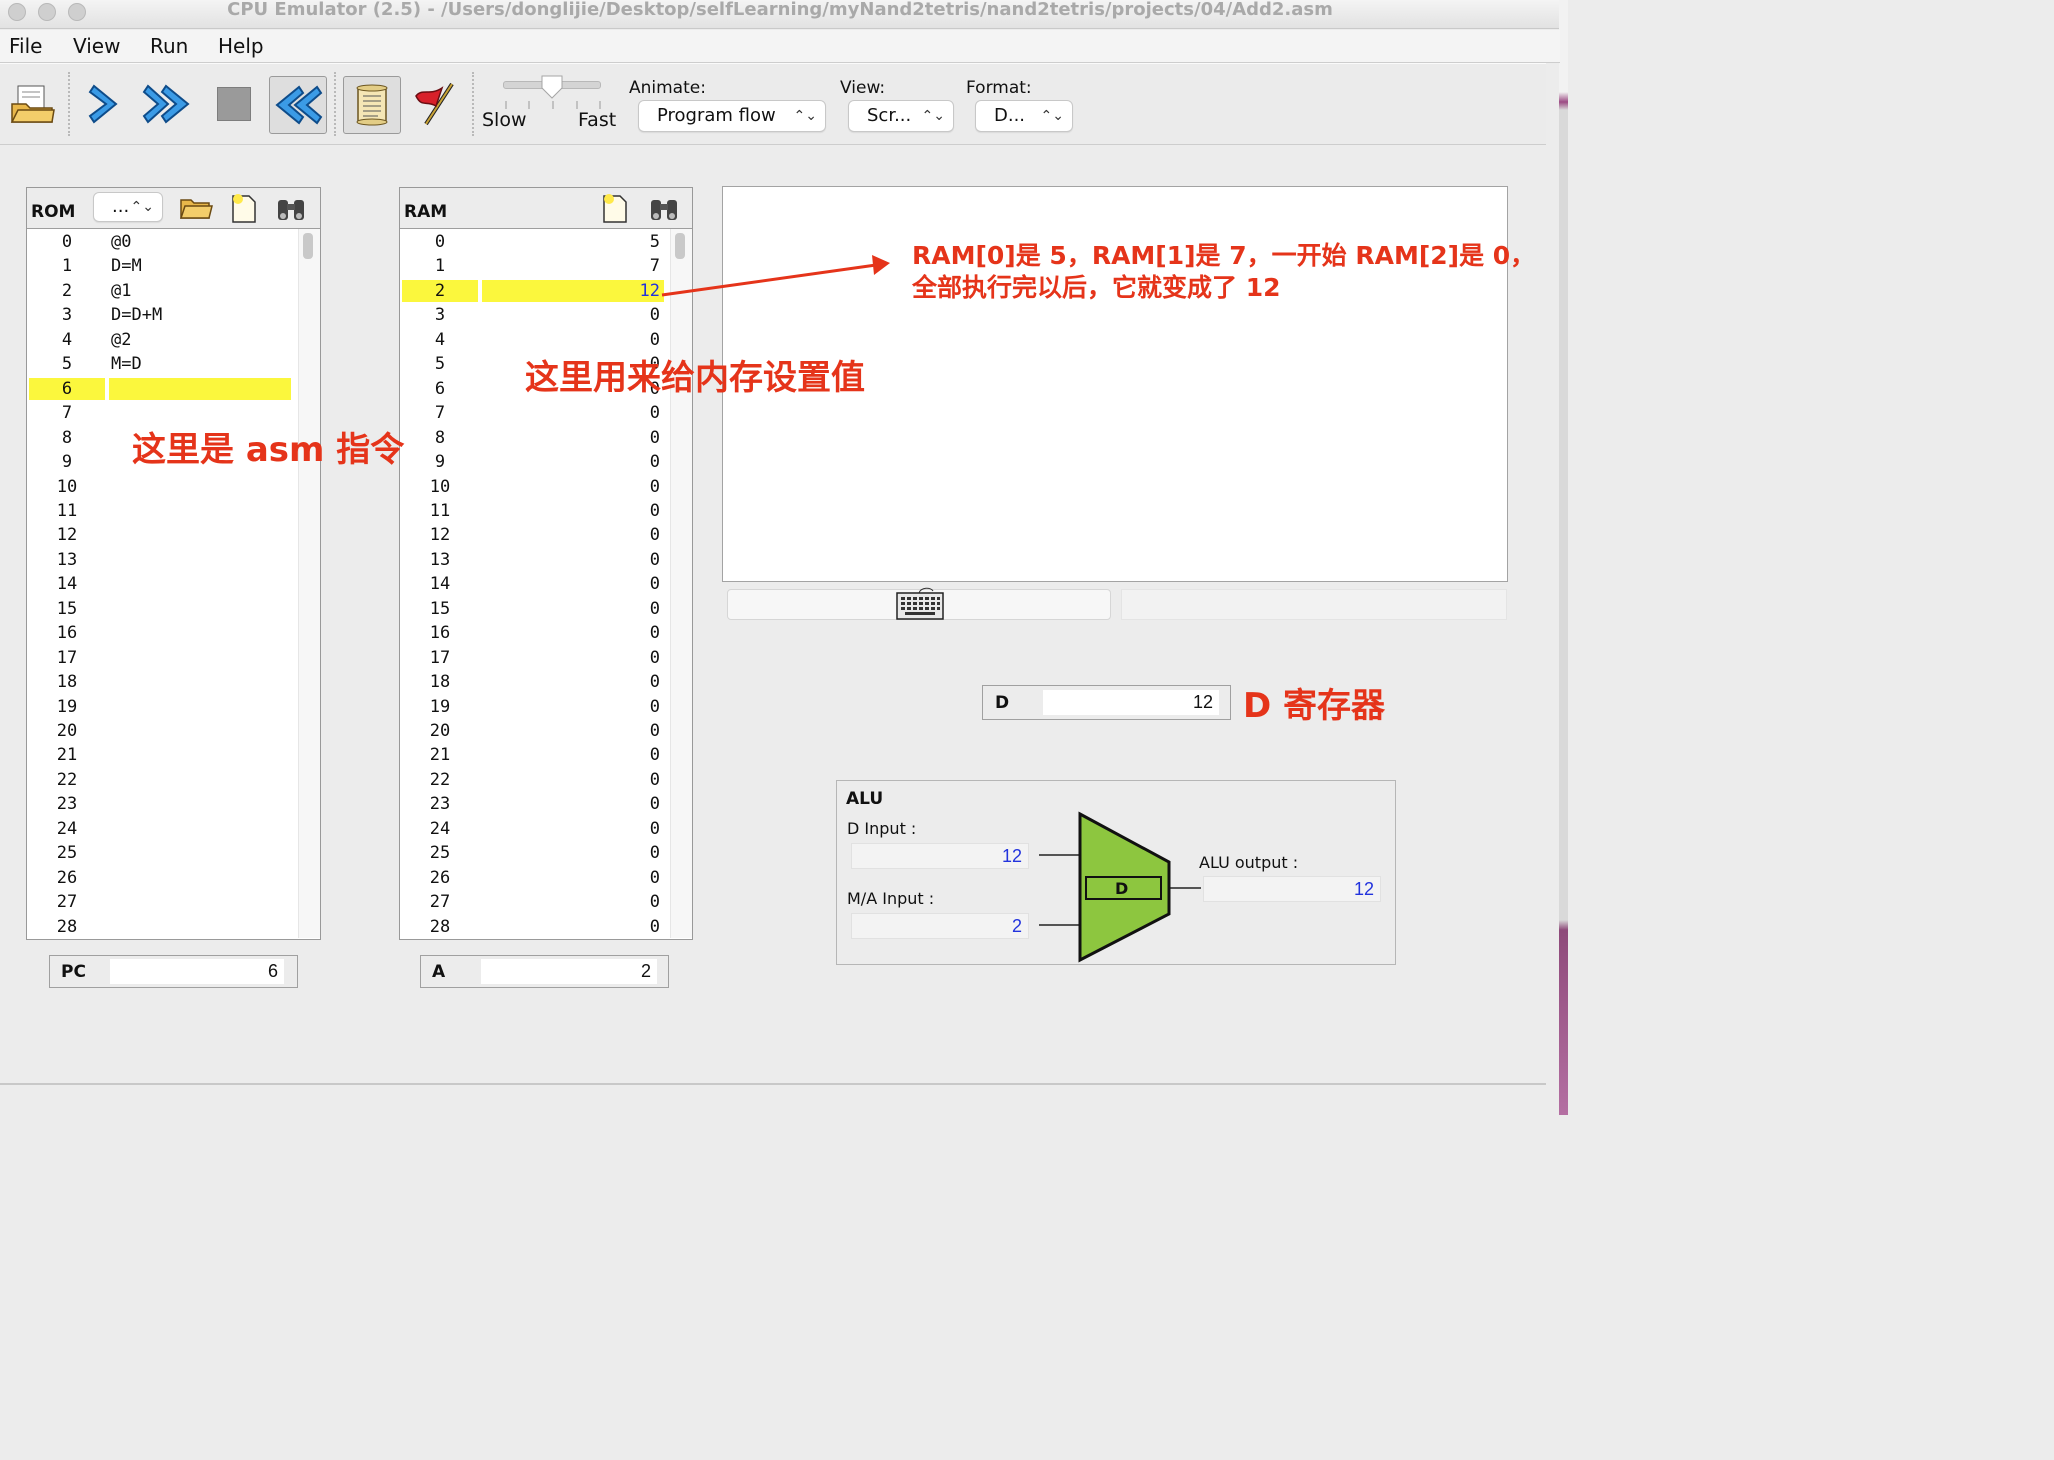 The width and height of the screenshot is (2054, 1460). I want to click on annotation-ram-result-line2: 全部执行完以后，它就变成了 12, so click(1096, 287).